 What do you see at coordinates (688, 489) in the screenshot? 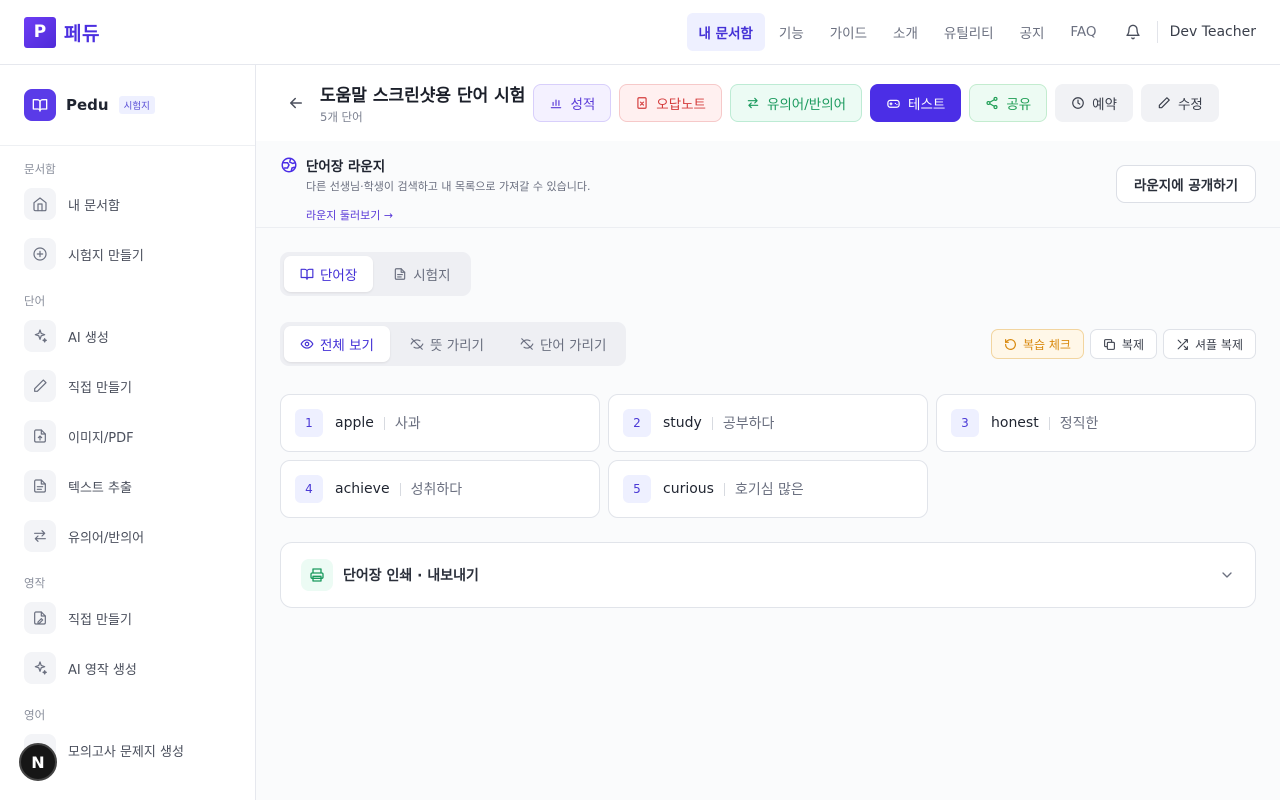
I see `word-text: curious` at bounding box center [688, 489].